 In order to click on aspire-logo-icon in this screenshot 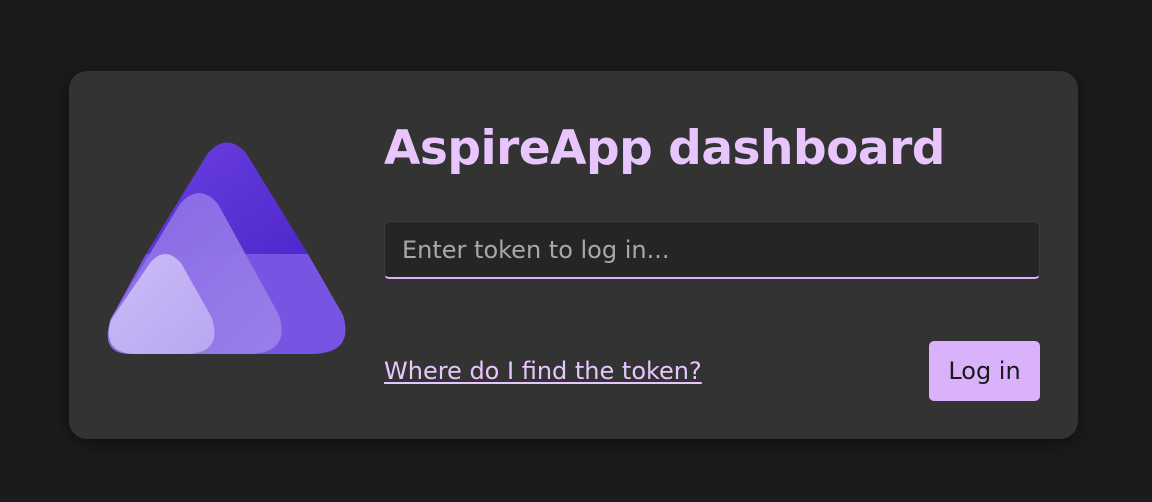, I will do `click(227, 247)`.